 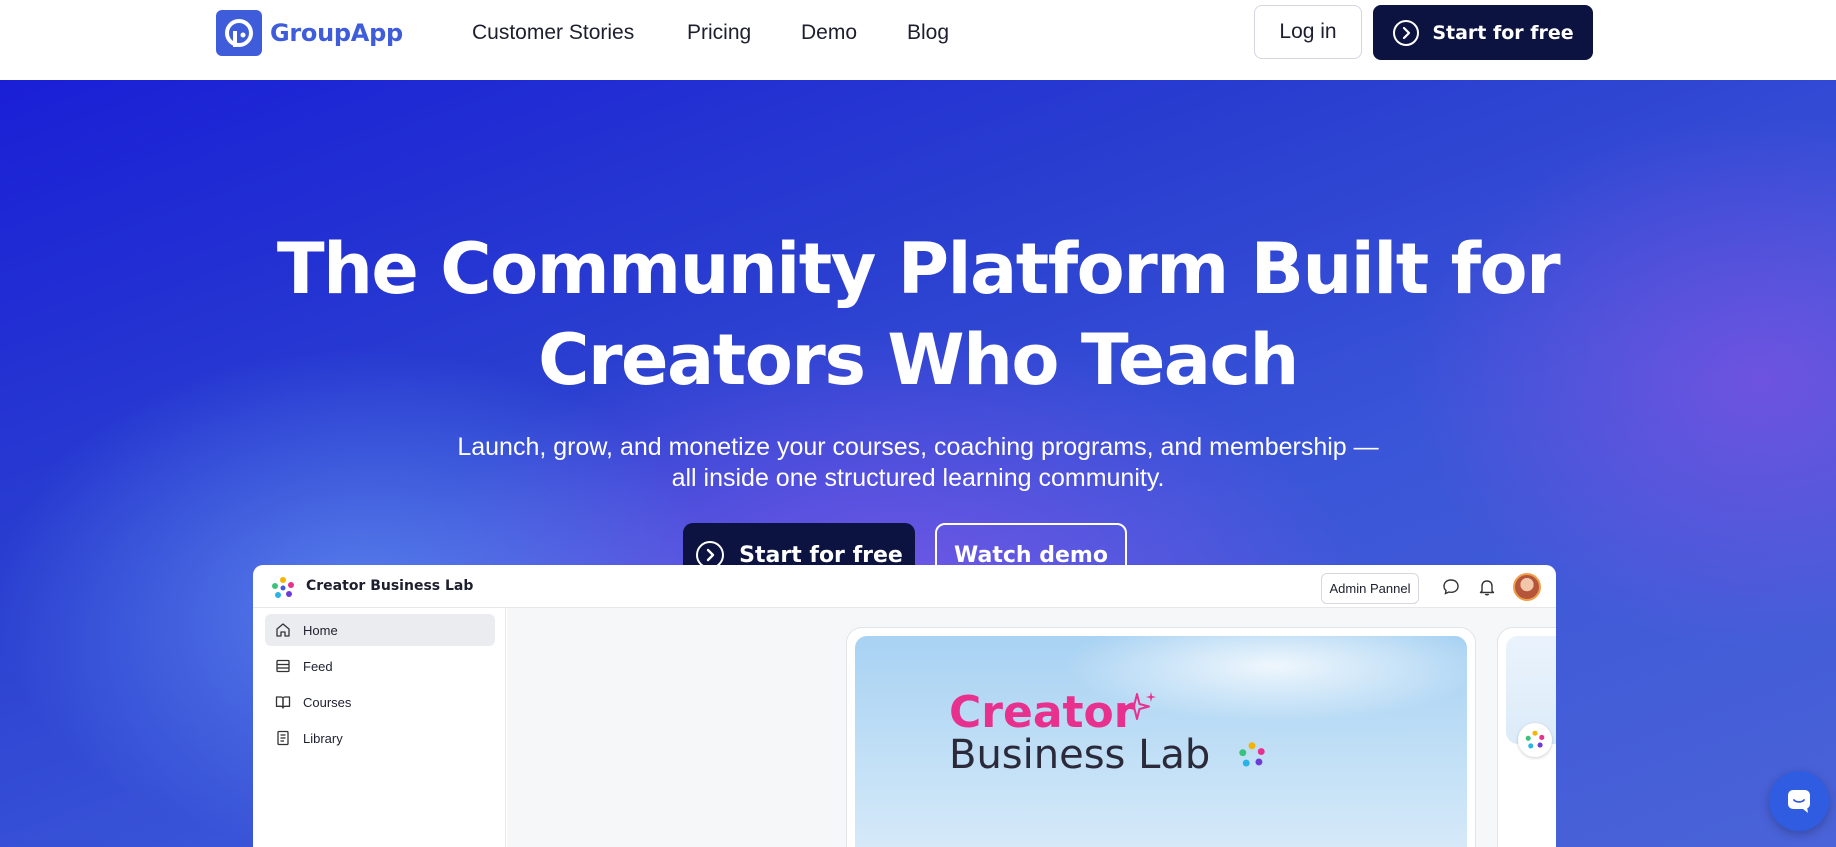 I want to click on chat-bubble-icon, so click(x=1799, y=801).